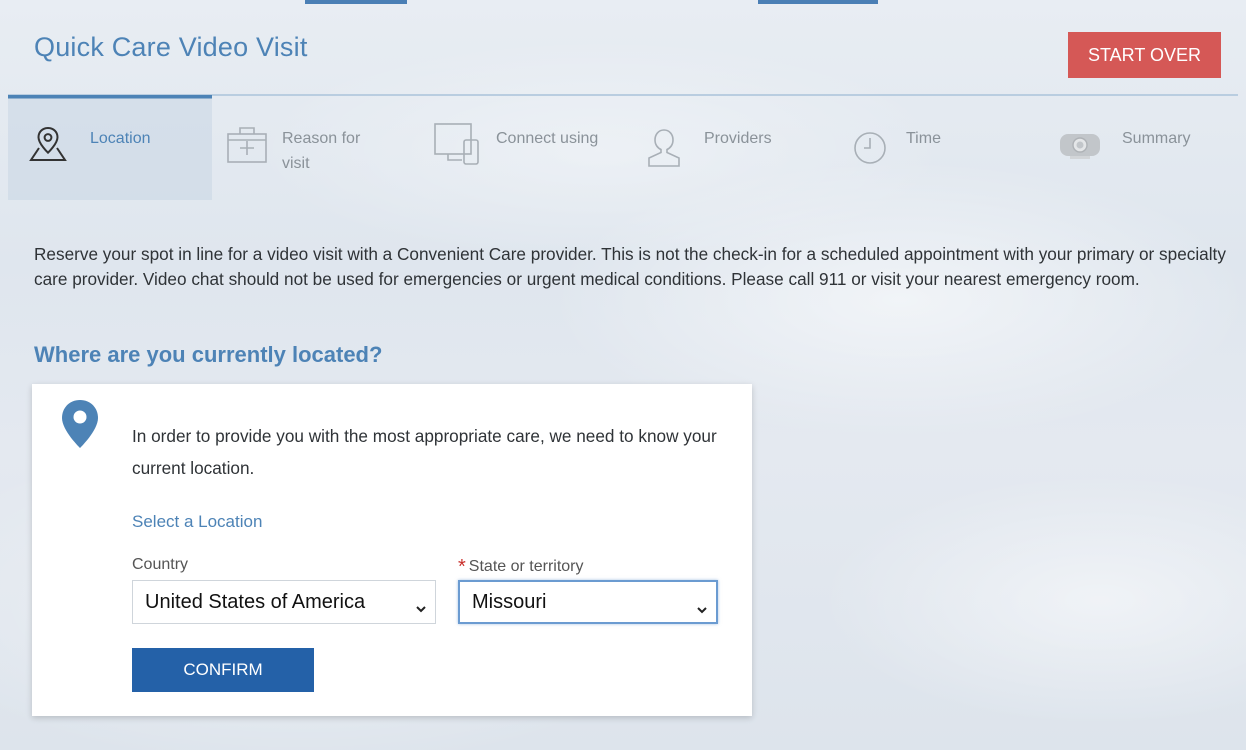  What do you see at coordinates (321, 151) in the screenshot?
I see `step-label: Reason for visit` at bounding box center [321, 151].